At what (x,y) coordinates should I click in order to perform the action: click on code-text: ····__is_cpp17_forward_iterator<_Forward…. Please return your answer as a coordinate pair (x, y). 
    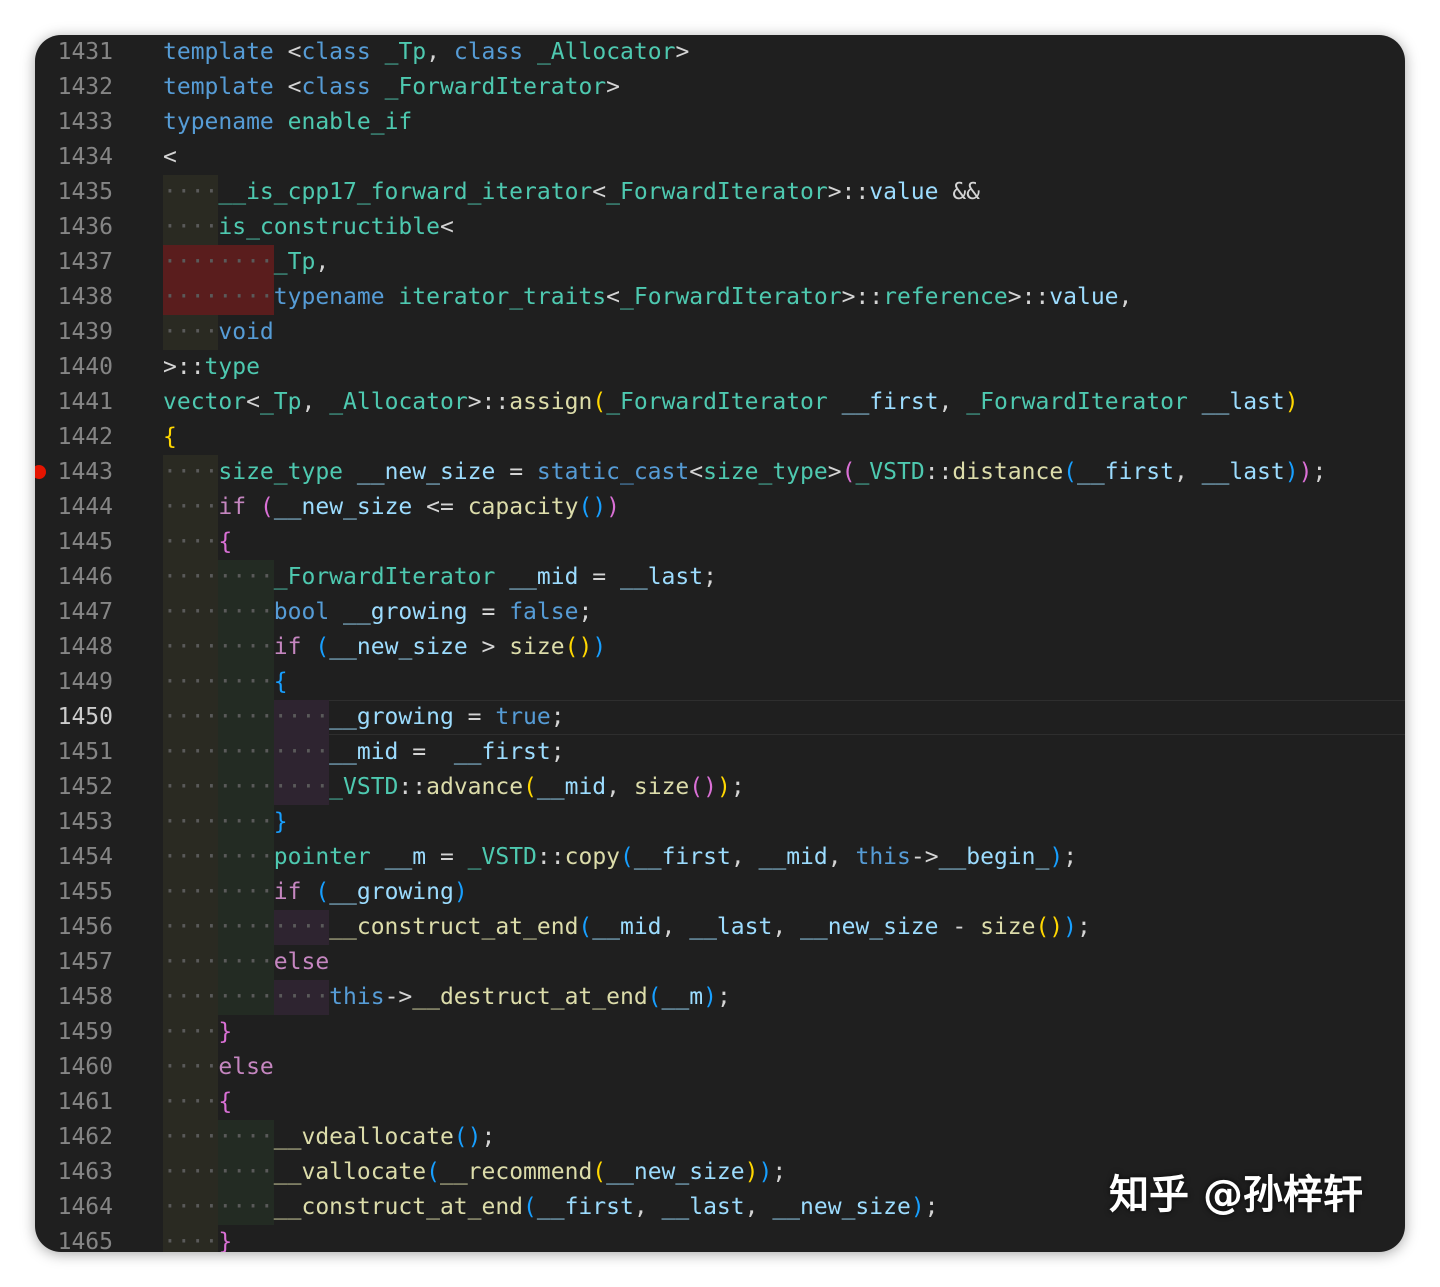
    Looking at the image, I should click on (571, 192).